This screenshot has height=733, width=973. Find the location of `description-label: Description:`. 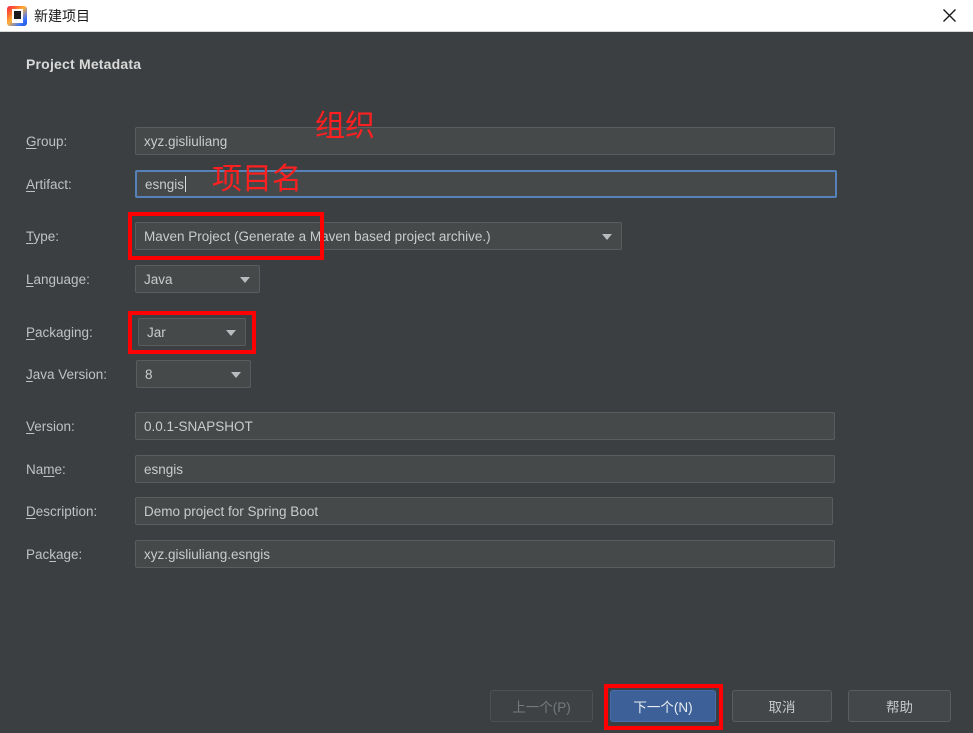

description-label: Description: is located at coordinates (62, 511).